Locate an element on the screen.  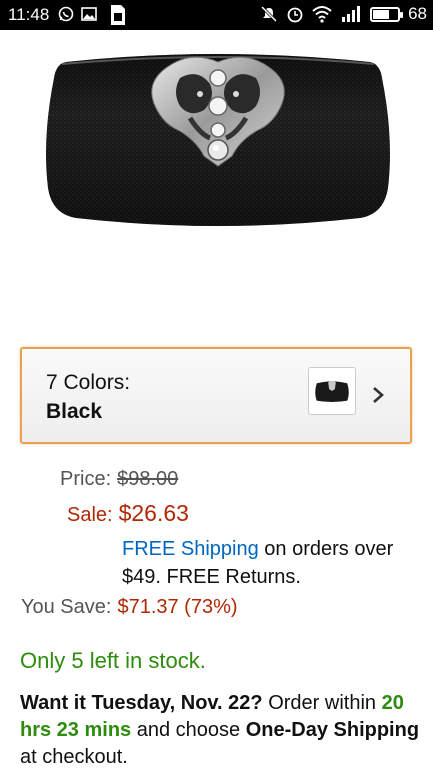
battery-icon is located at coordinates (387, 14).